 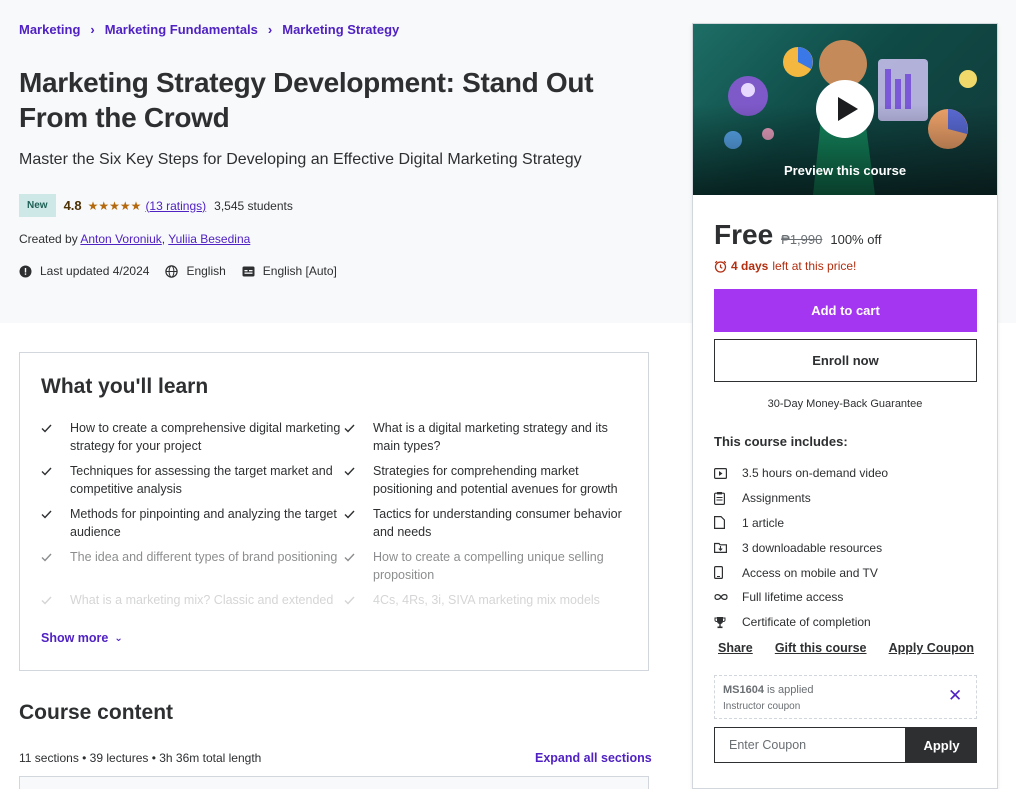 I want to click on article-icon, so click(x=728, y=523).